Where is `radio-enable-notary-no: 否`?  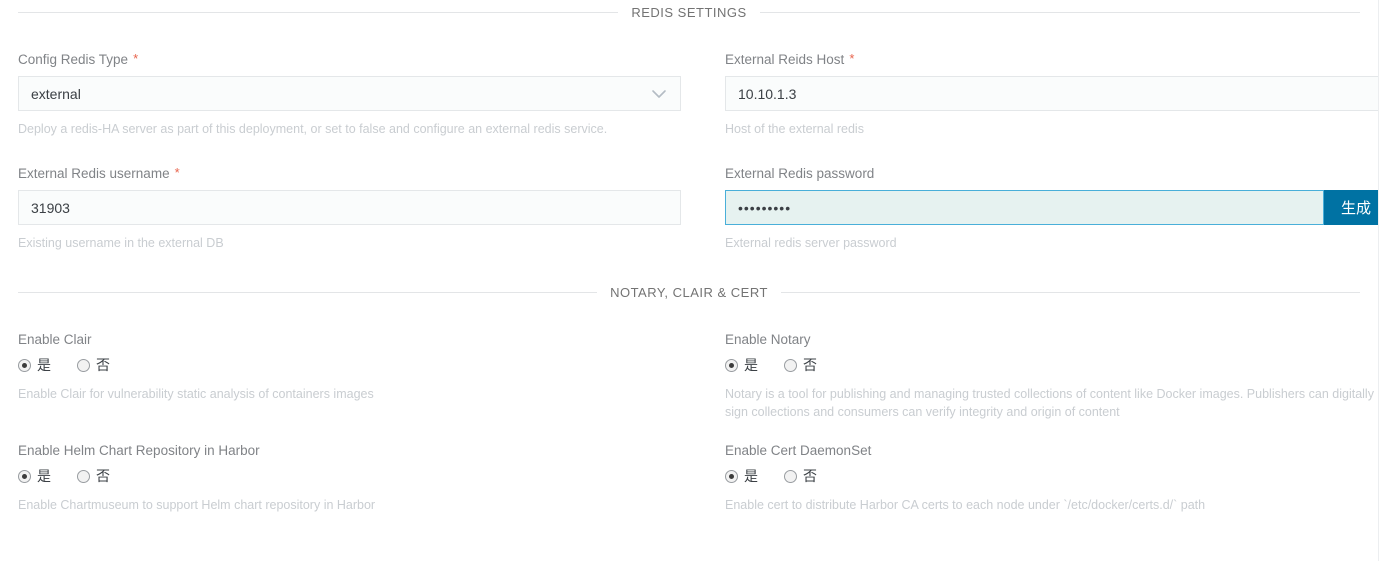 radio-enable-notary-no: 否 is located at coordinates (800, 365).